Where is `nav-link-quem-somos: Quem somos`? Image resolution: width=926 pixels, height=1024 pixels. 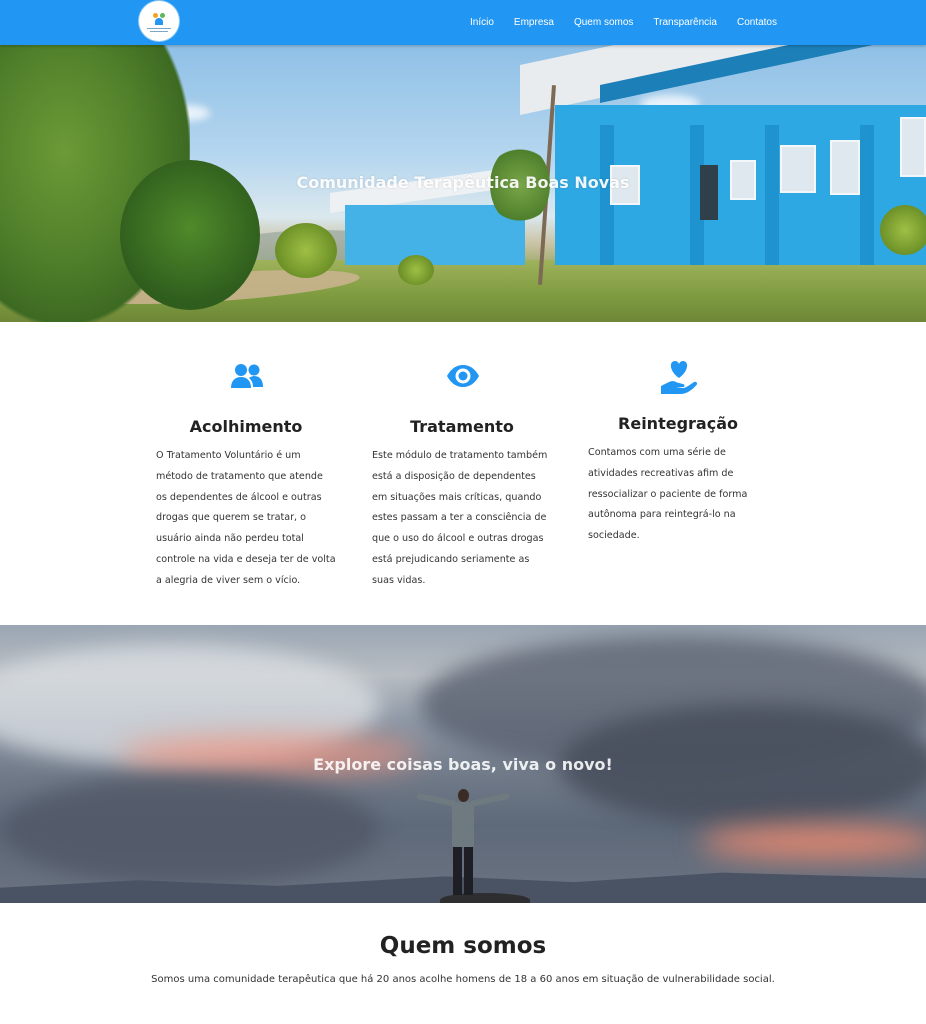
nav-link-quem-somos: Quem somos is located at coordinates (603, 22).